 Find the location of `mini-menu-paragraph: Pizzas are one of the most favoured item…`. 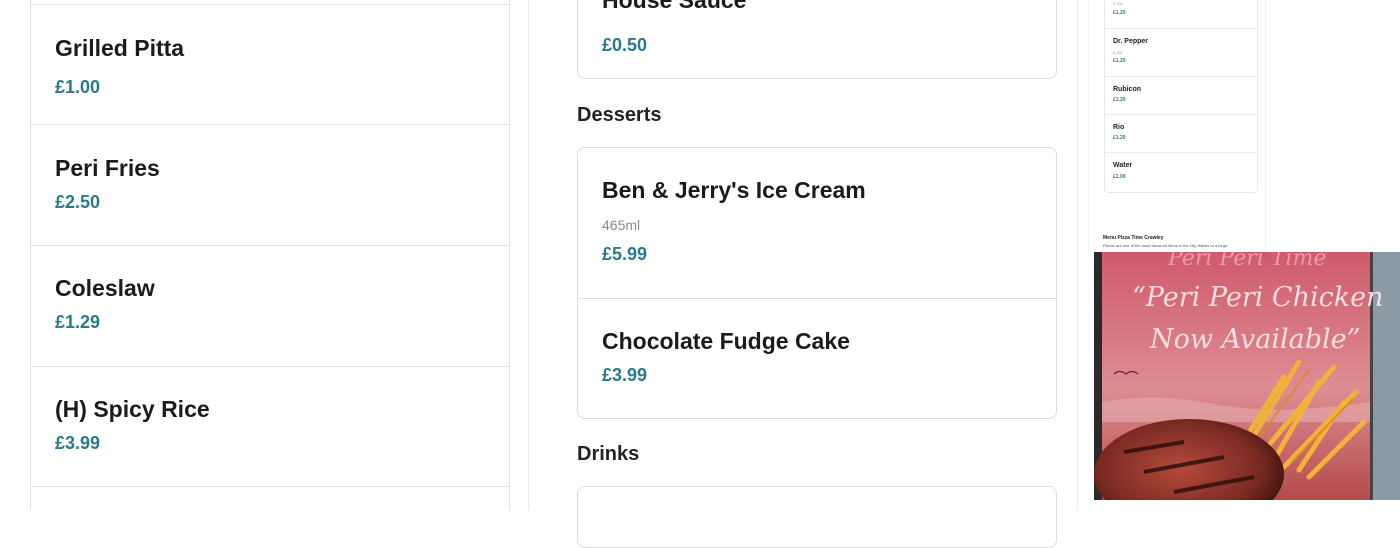

mini-menu-paragraph: Pizzas are one of the most favoured item… is located at coordinates (1165, 245).